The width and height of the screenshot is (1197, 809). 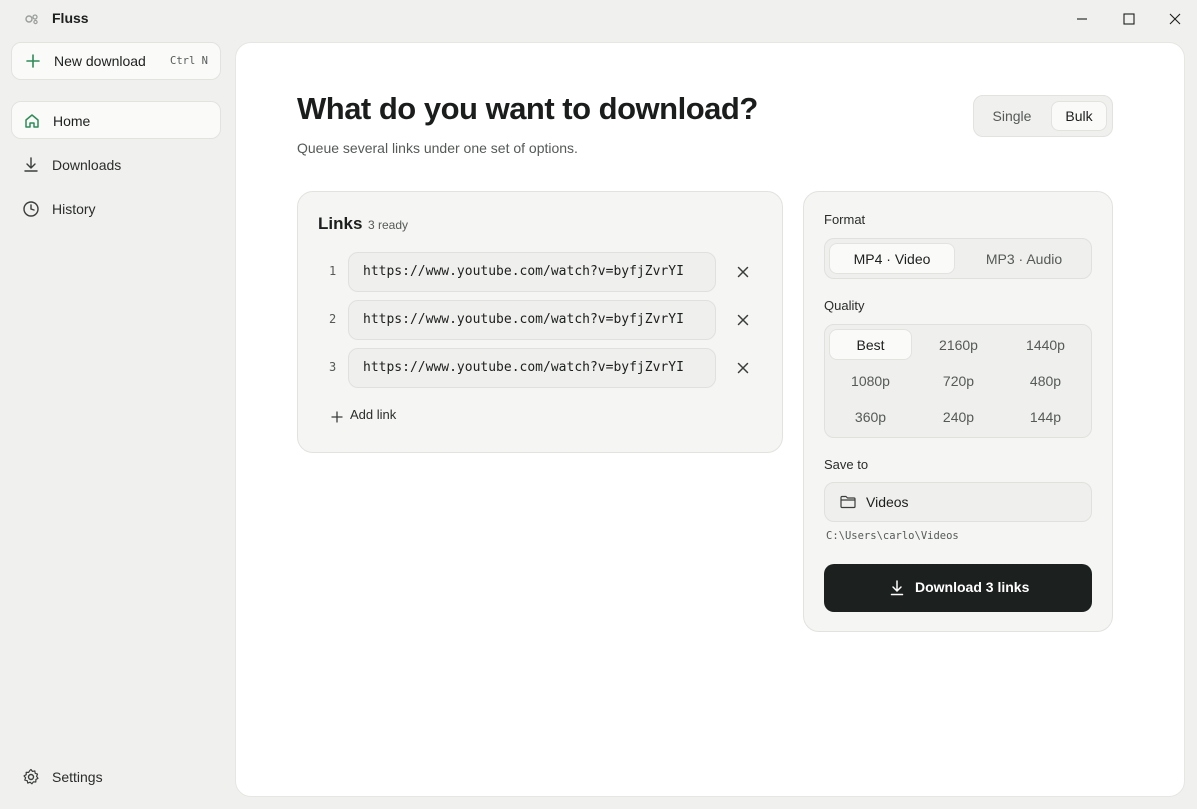 What do you see at coordinates (333, 319) in the screenshot?
I see `link-number: 2` at bounding box center [333, 319].